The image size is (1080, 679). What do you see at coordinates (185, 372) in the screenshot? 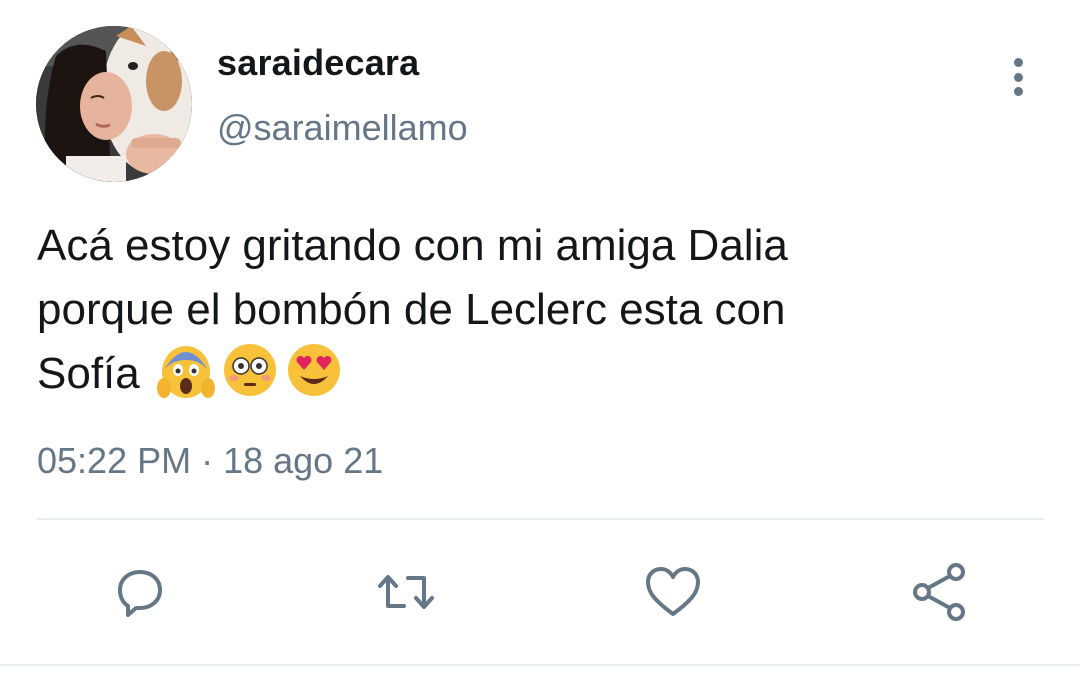
I see `face-screaming-in-fear-icon` at bounding box center [185, 372].